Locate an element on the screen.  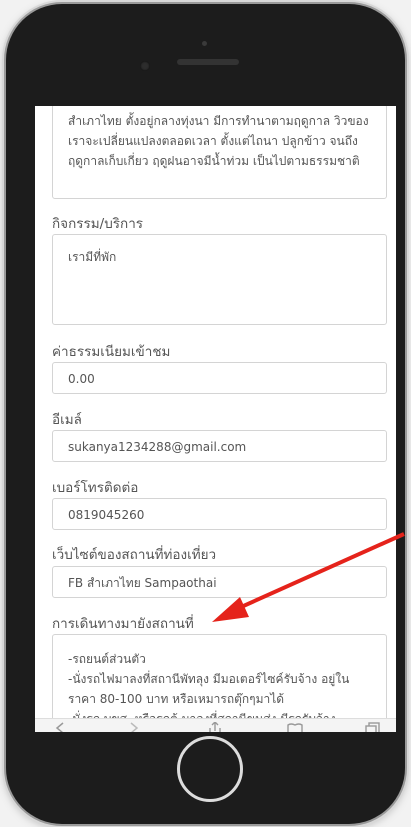
earpiece-speaker is located at coordinates (208, 62).